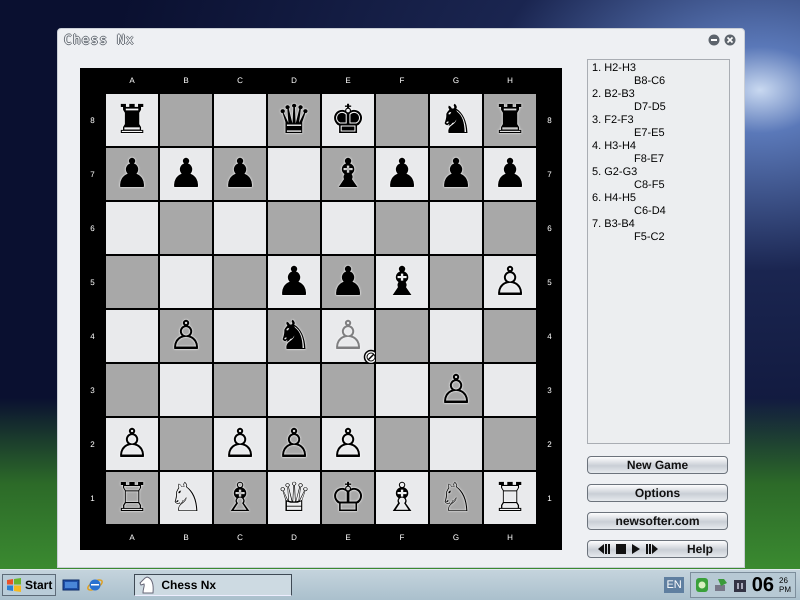 The width and height of the screenshot is (800, 600). Describe the element at coordinates (657, 521) in the screenshot. I see `menu-button: newsofter.com` at that location.